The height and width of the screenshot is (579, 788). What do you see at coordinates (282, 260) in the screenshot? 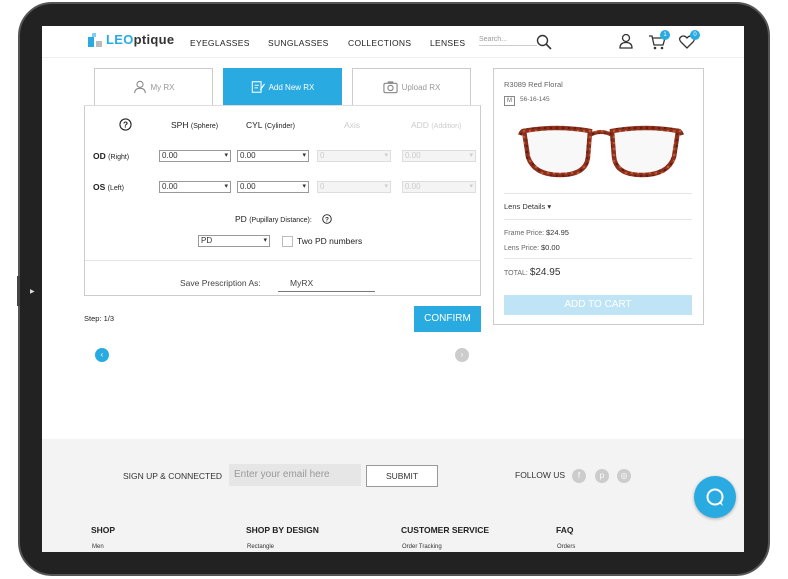
I see `form-divider` at bounding box center [282, 260].